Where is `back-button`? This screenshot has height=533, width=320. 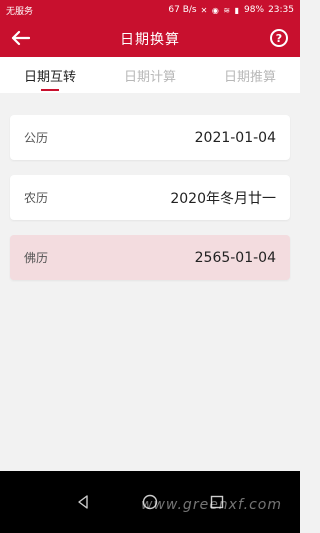
back-button is located at coordinates (20, 38).